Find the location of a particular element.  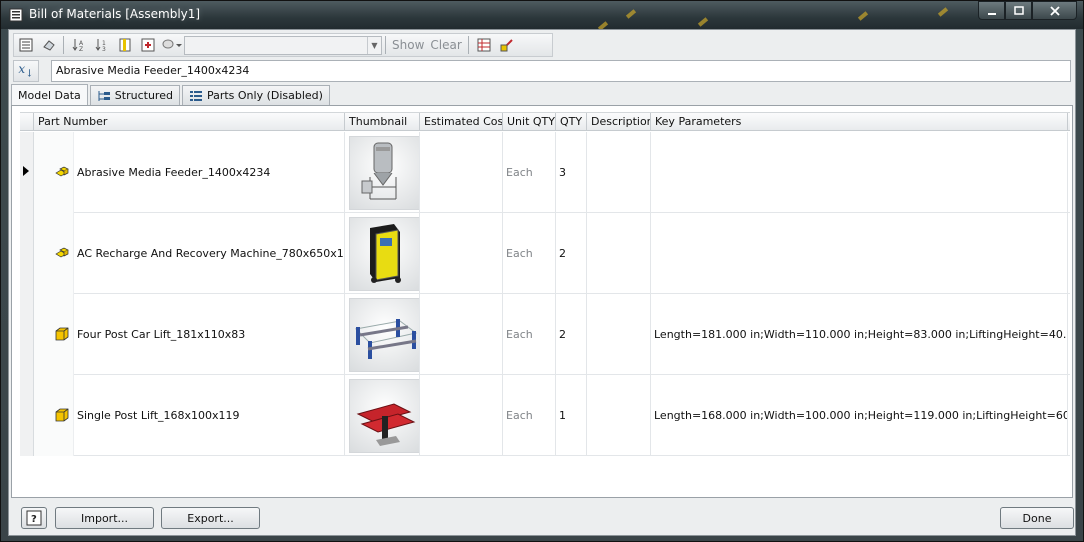

renumber-button: 13 is located at coordinates (102, 45).